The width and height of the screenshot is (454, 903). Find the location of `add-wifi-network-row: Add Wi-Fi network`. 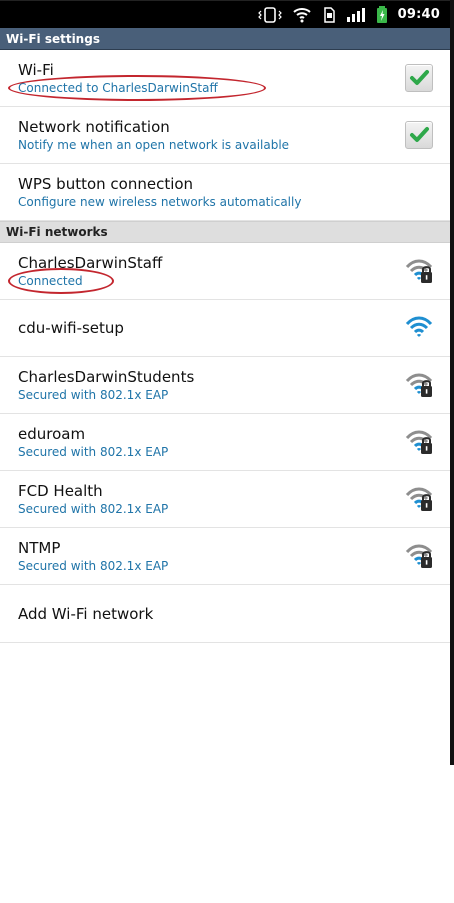

add-wifi-network-row: Add Wi-Fi network is located at coordinates (225, 614).